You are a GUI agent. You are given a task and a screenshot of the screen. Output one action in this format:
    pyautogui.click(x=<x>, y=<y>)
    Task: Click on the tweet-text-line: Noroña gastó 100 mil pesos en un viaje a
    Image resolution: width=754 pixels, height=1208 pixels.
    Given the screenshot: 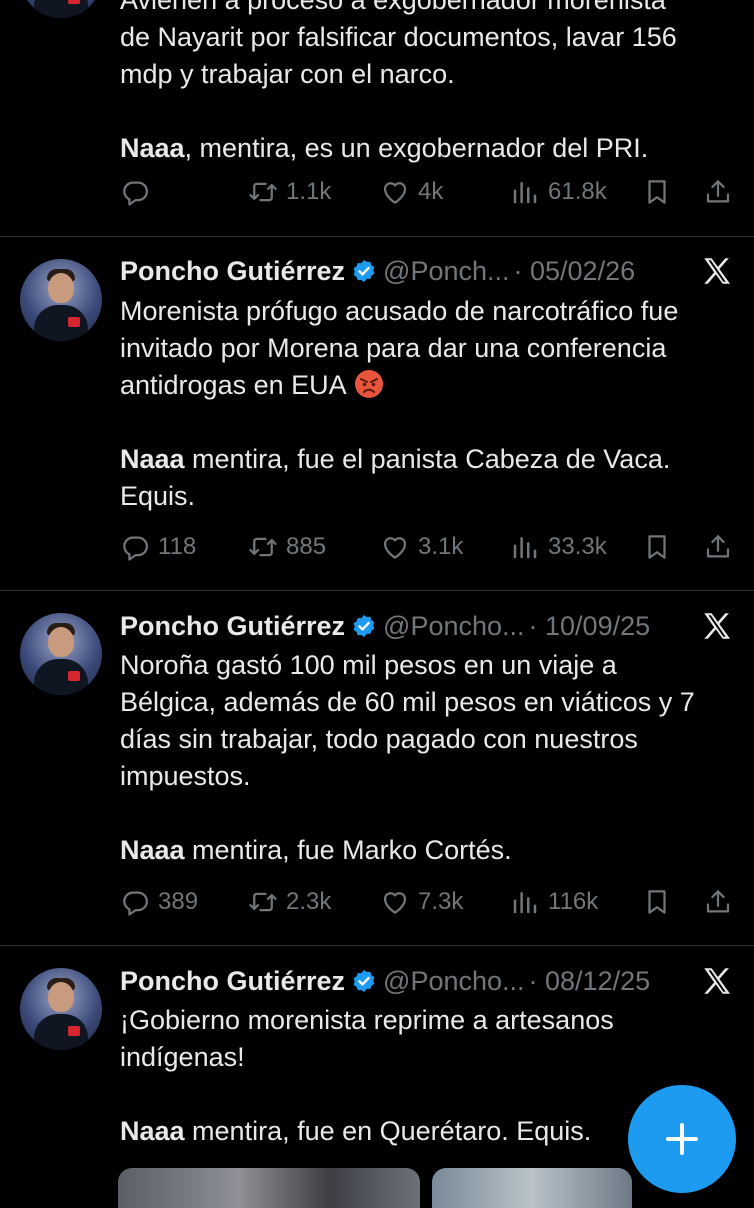 What is the action you would take?
    pyautogui.click(x=368, y=665)
    